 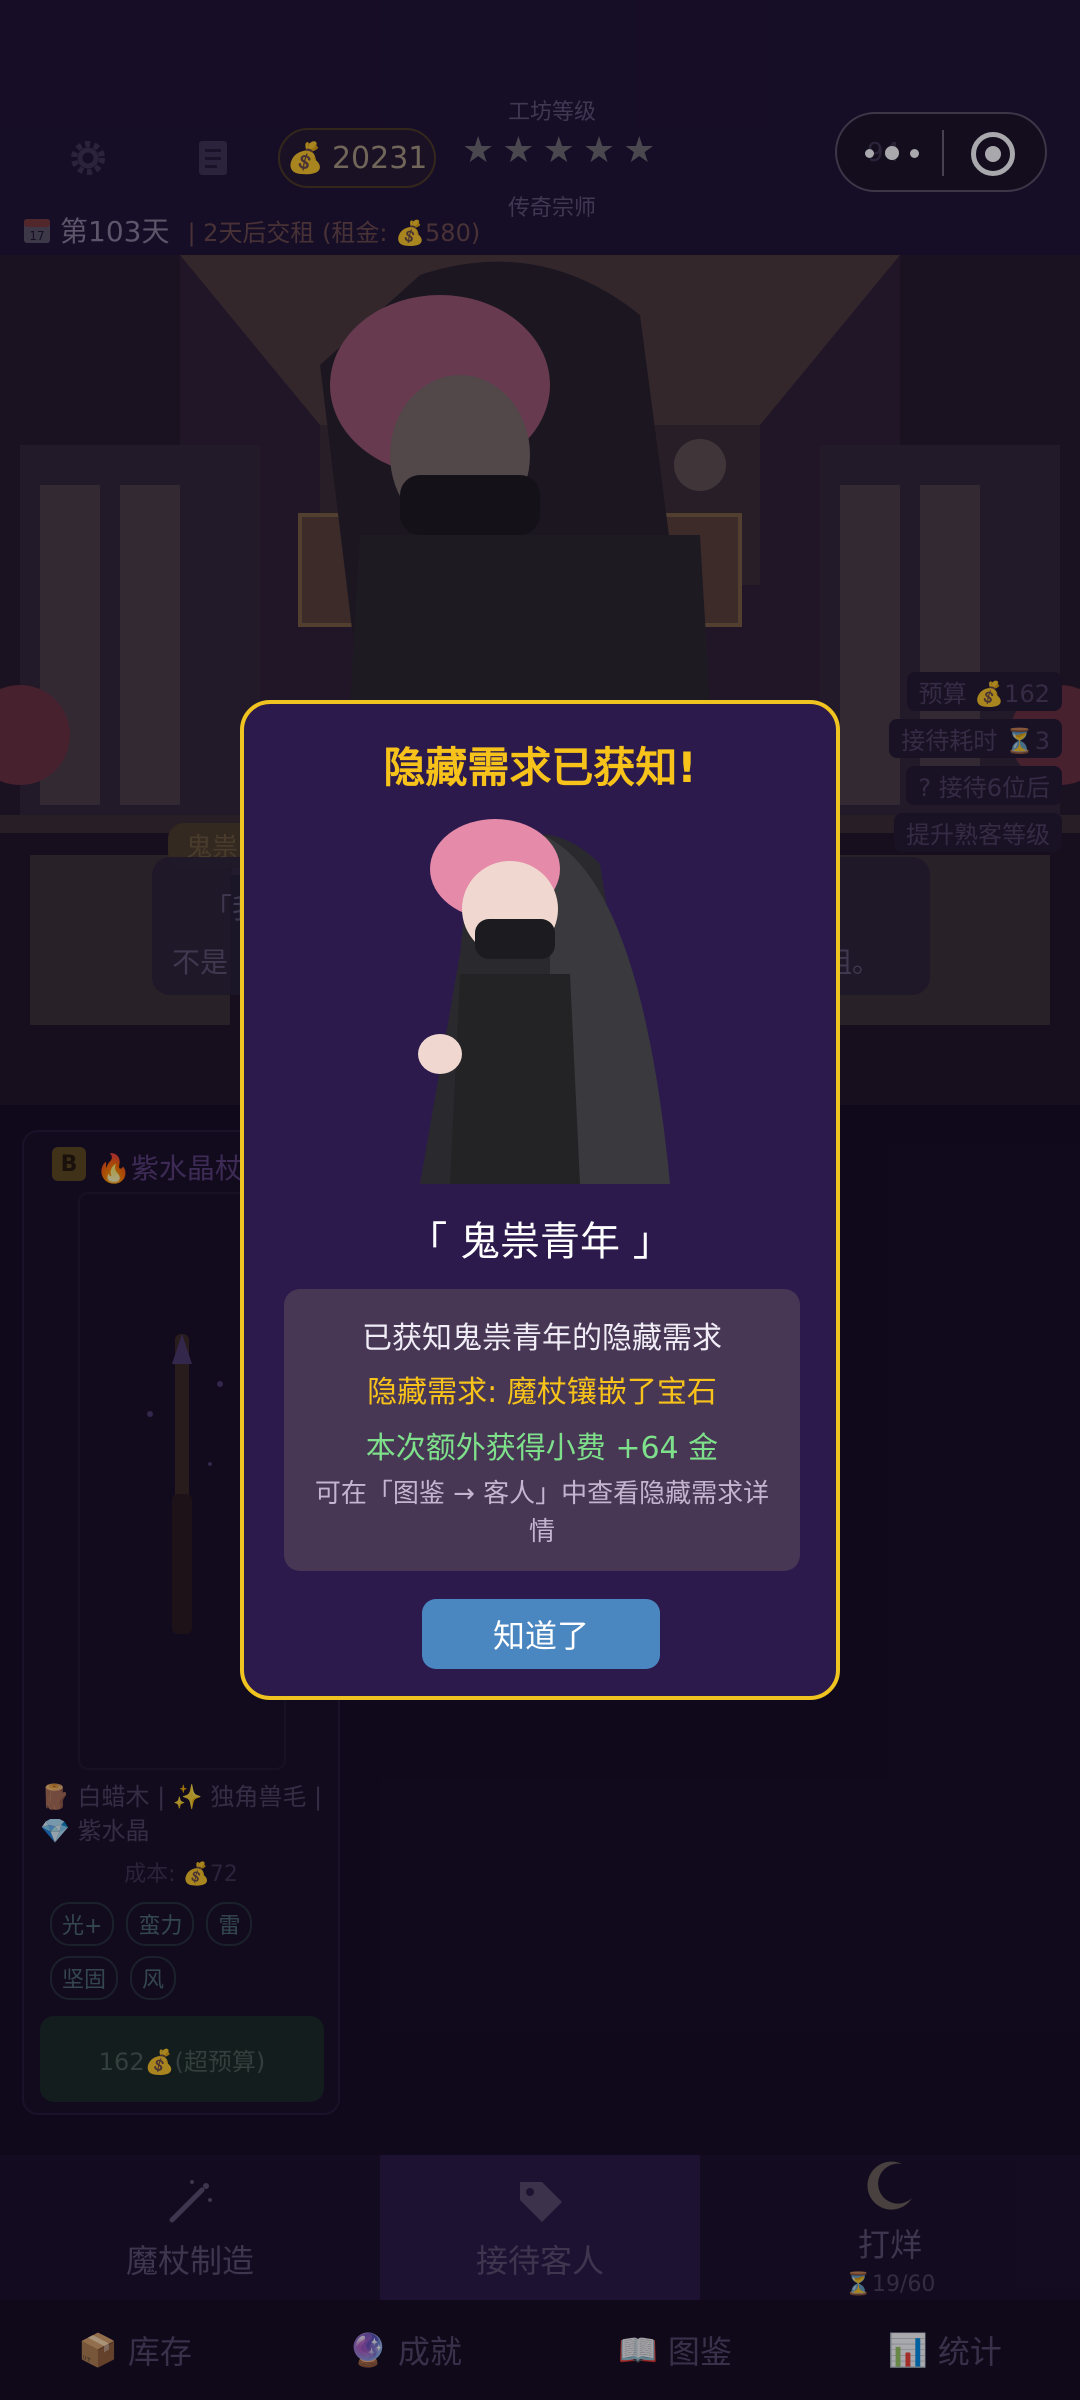 I want to click on customer-portrait, so click(x=544, y=1001).